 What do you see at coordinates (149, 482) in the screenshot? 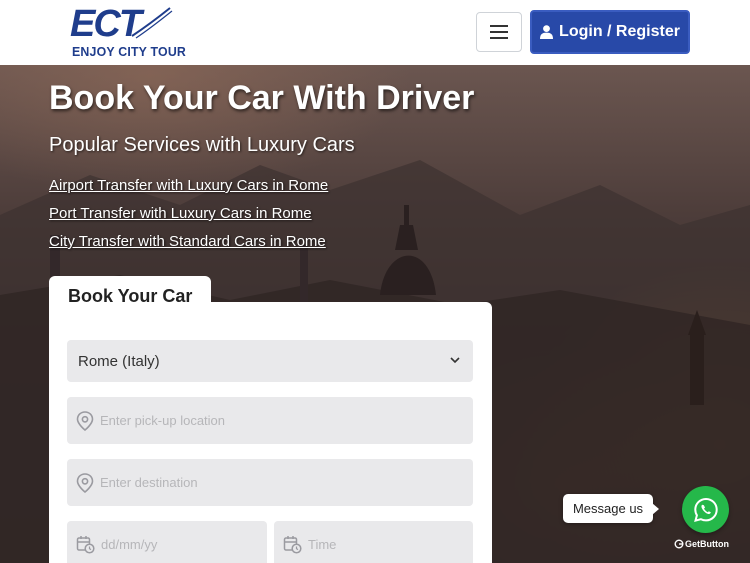
I see `destination-placeholder: Enter destination` at bounding box center [149, 482].